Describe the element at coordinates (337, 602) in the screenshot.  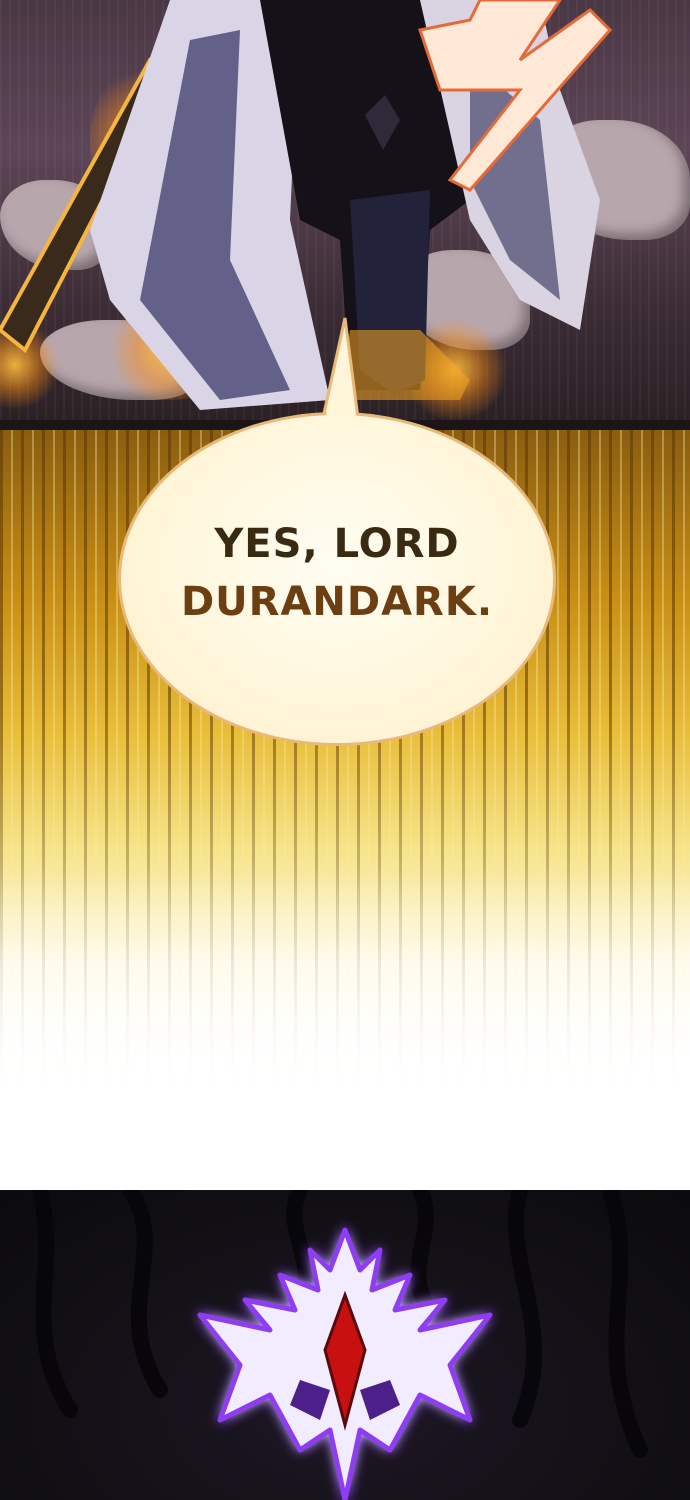
I see `dialogue-line-2: DURANDARK.` at that location.